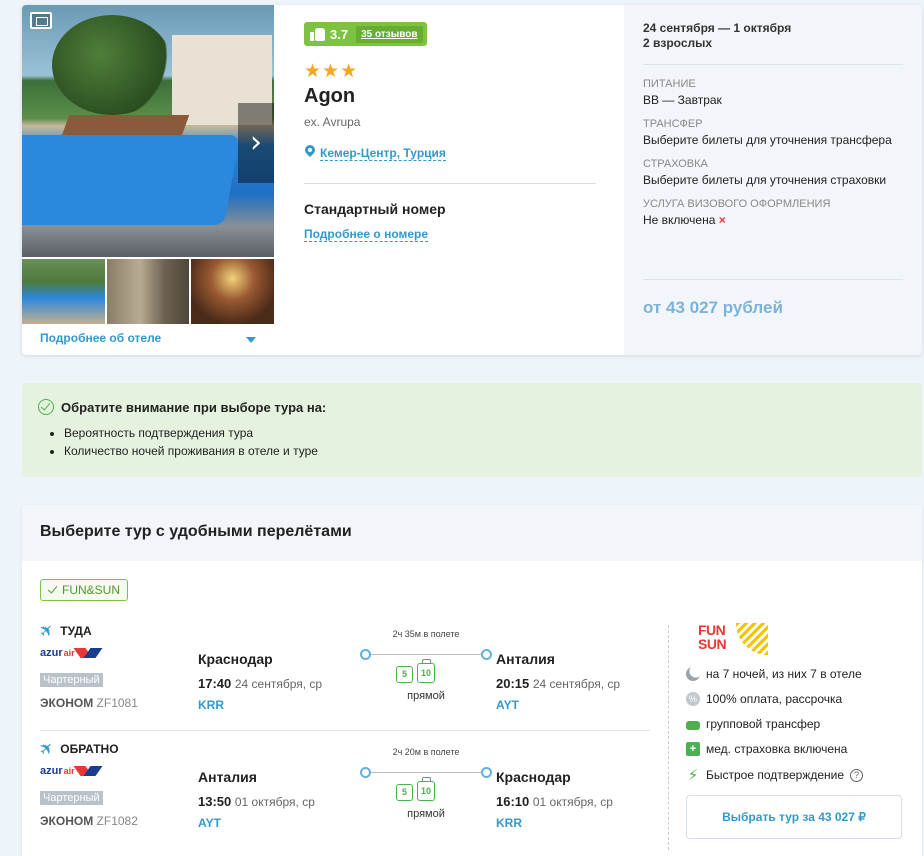 The height and width of the screenshot is (856, 924). I want to click on flight-number: ZF1081, so click(117, 703).